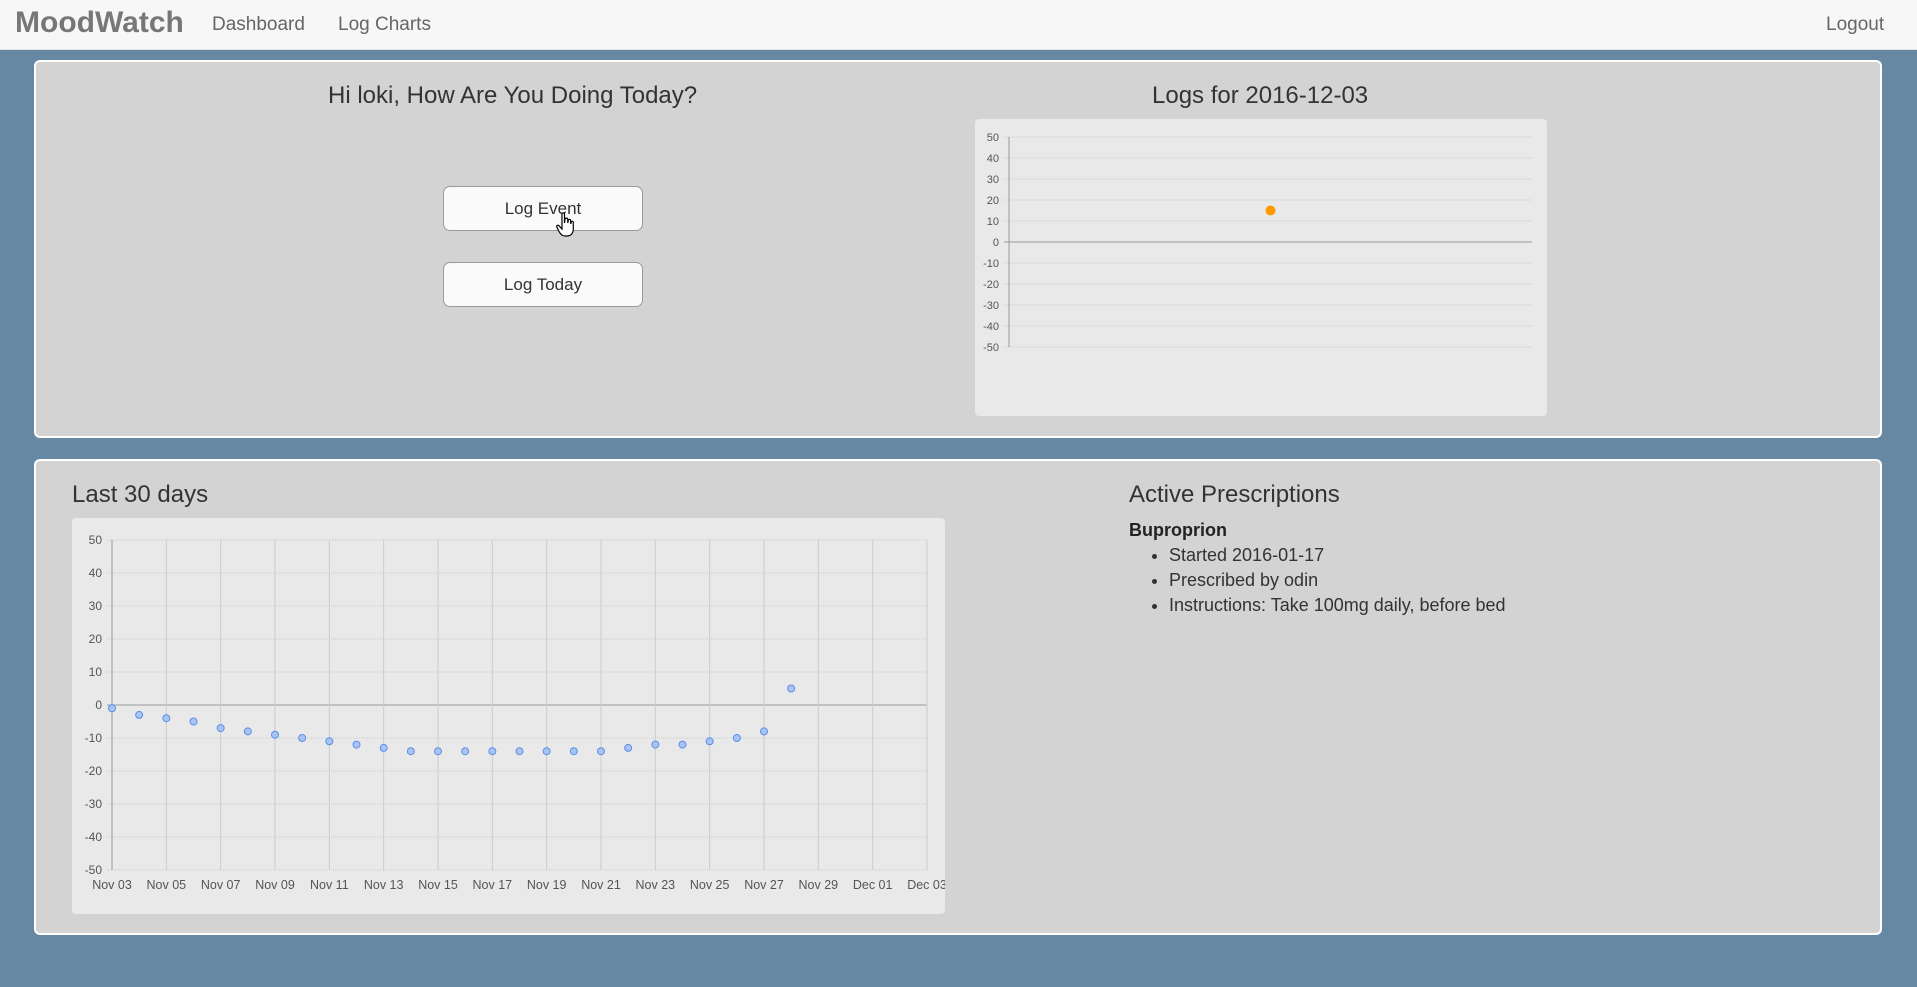 Image resolution: width=1917 pixels, height=987 pixels. Describe the element at coordinates (1178, 530) in the screenshot. I see `prescription-name: Buproprion` at that location.